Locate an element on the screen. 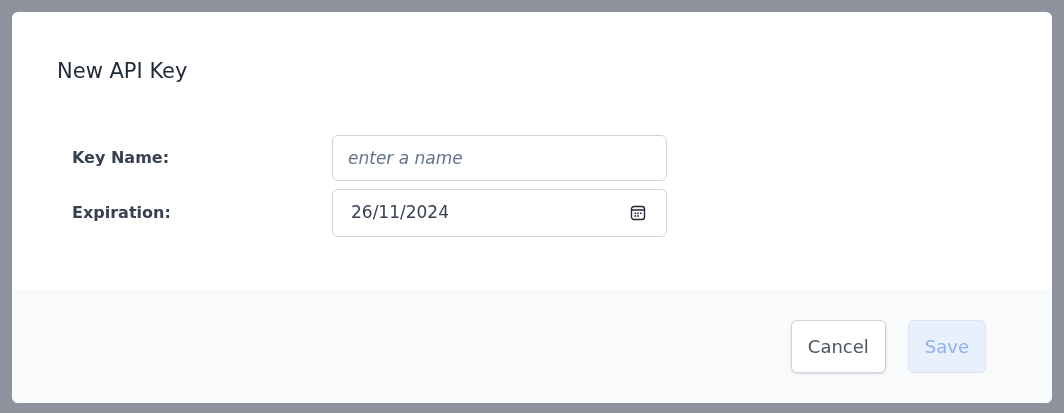  name-input-field: enter a name is located at coordinates (499, 158).